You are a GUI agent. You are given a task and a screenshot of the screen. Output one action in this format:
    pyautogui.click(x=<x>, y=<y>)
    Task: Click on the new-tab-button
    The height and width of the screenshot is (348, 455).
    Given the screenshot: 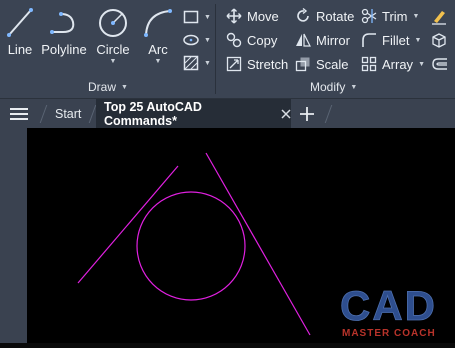 What is the action you would take?
    pyautogui.click(x=307, y=114)
    